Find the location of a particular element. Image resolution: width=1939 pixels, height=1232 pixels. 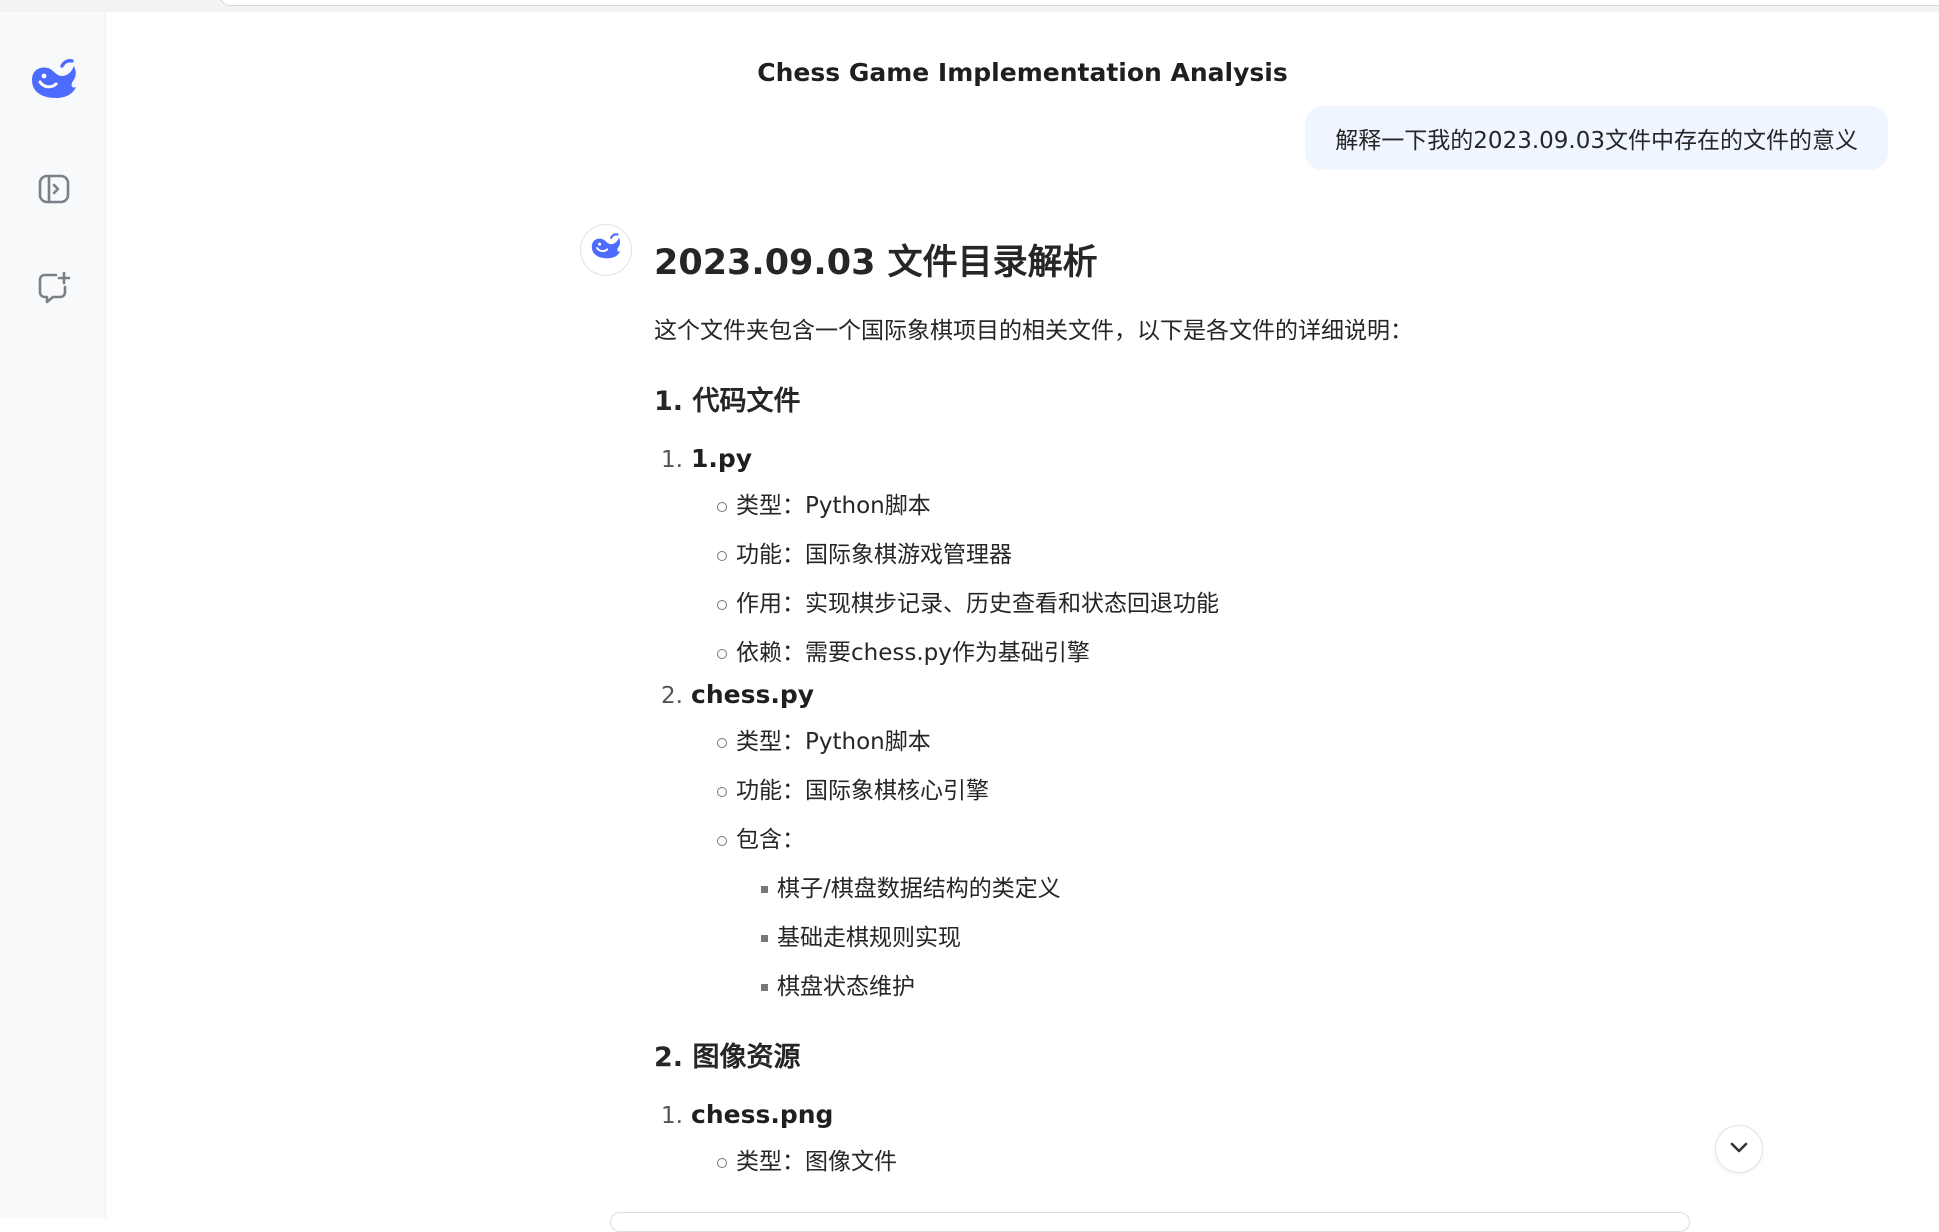

list-item: 2. chess.py is located at coordinates (1184, 698).